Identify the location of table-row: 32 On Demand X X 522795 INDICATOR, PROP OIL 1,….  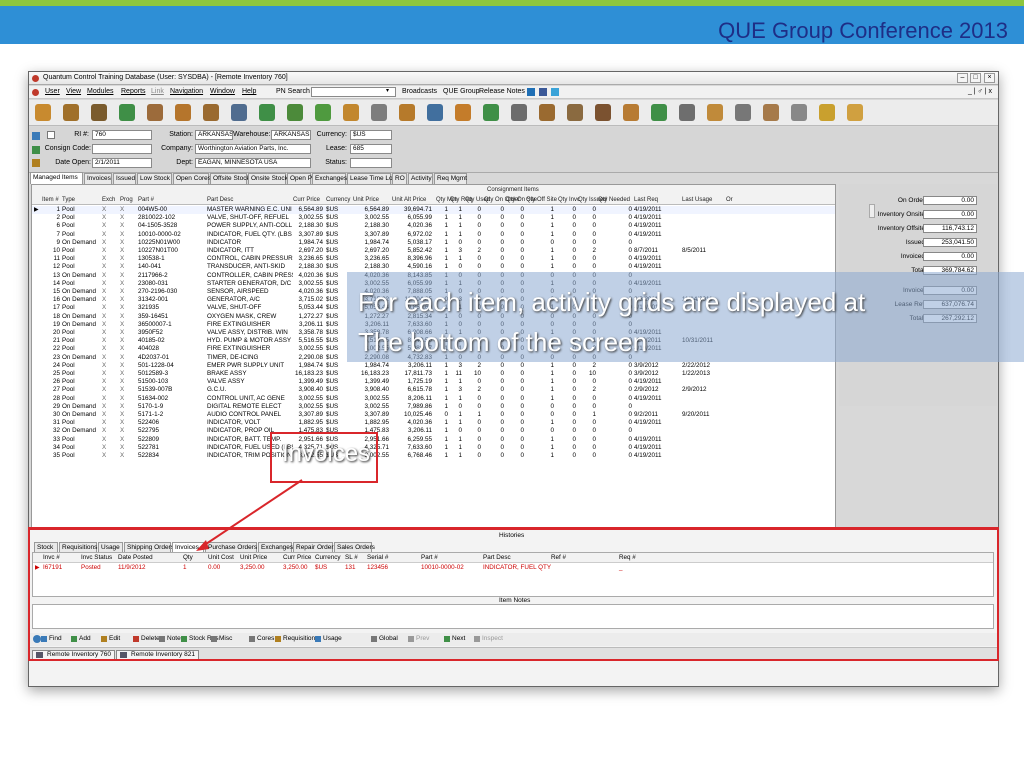
(433, 431).